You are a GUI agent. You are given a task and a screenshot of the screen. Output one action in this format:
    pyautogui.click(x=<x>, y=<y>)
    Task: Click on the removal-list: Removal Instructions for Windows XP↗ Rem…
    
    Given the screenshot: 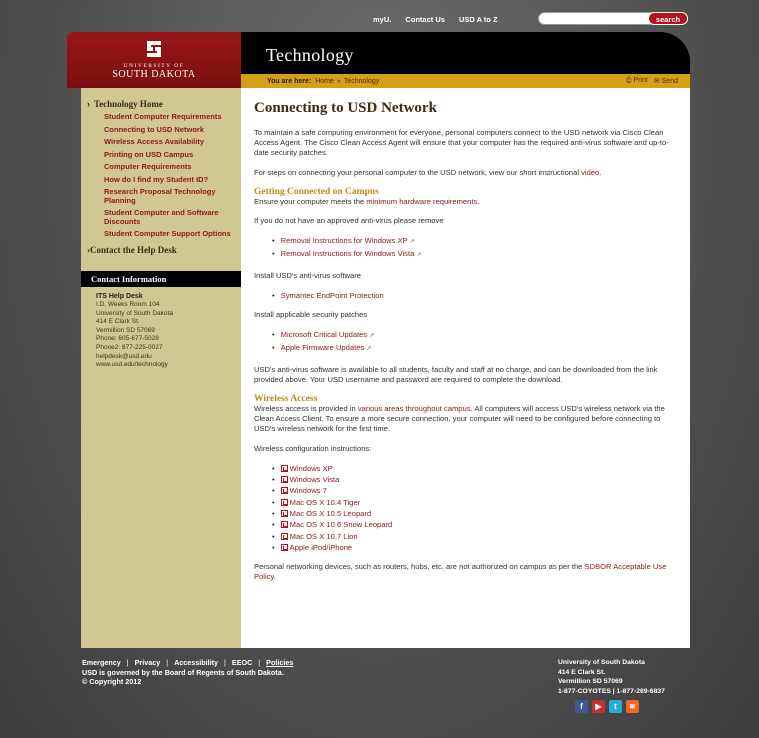 What is the action you would take?
    pyautogui.click(x=466, y=248)
    